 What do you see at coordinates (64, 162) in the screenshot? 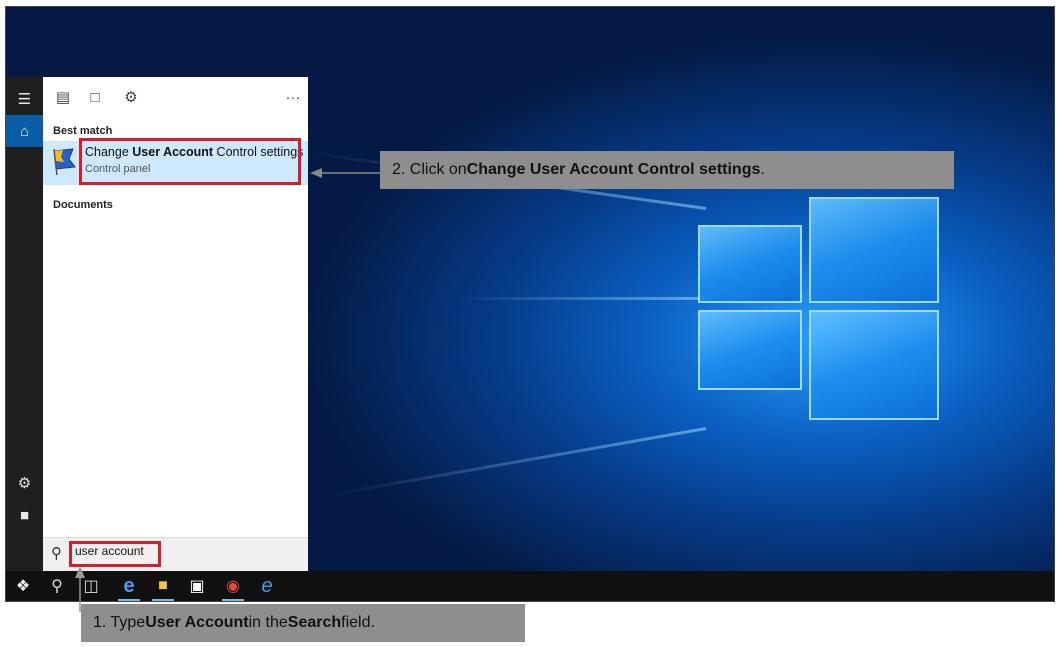
I see `flag-icon` at bounding box center [64, 162].